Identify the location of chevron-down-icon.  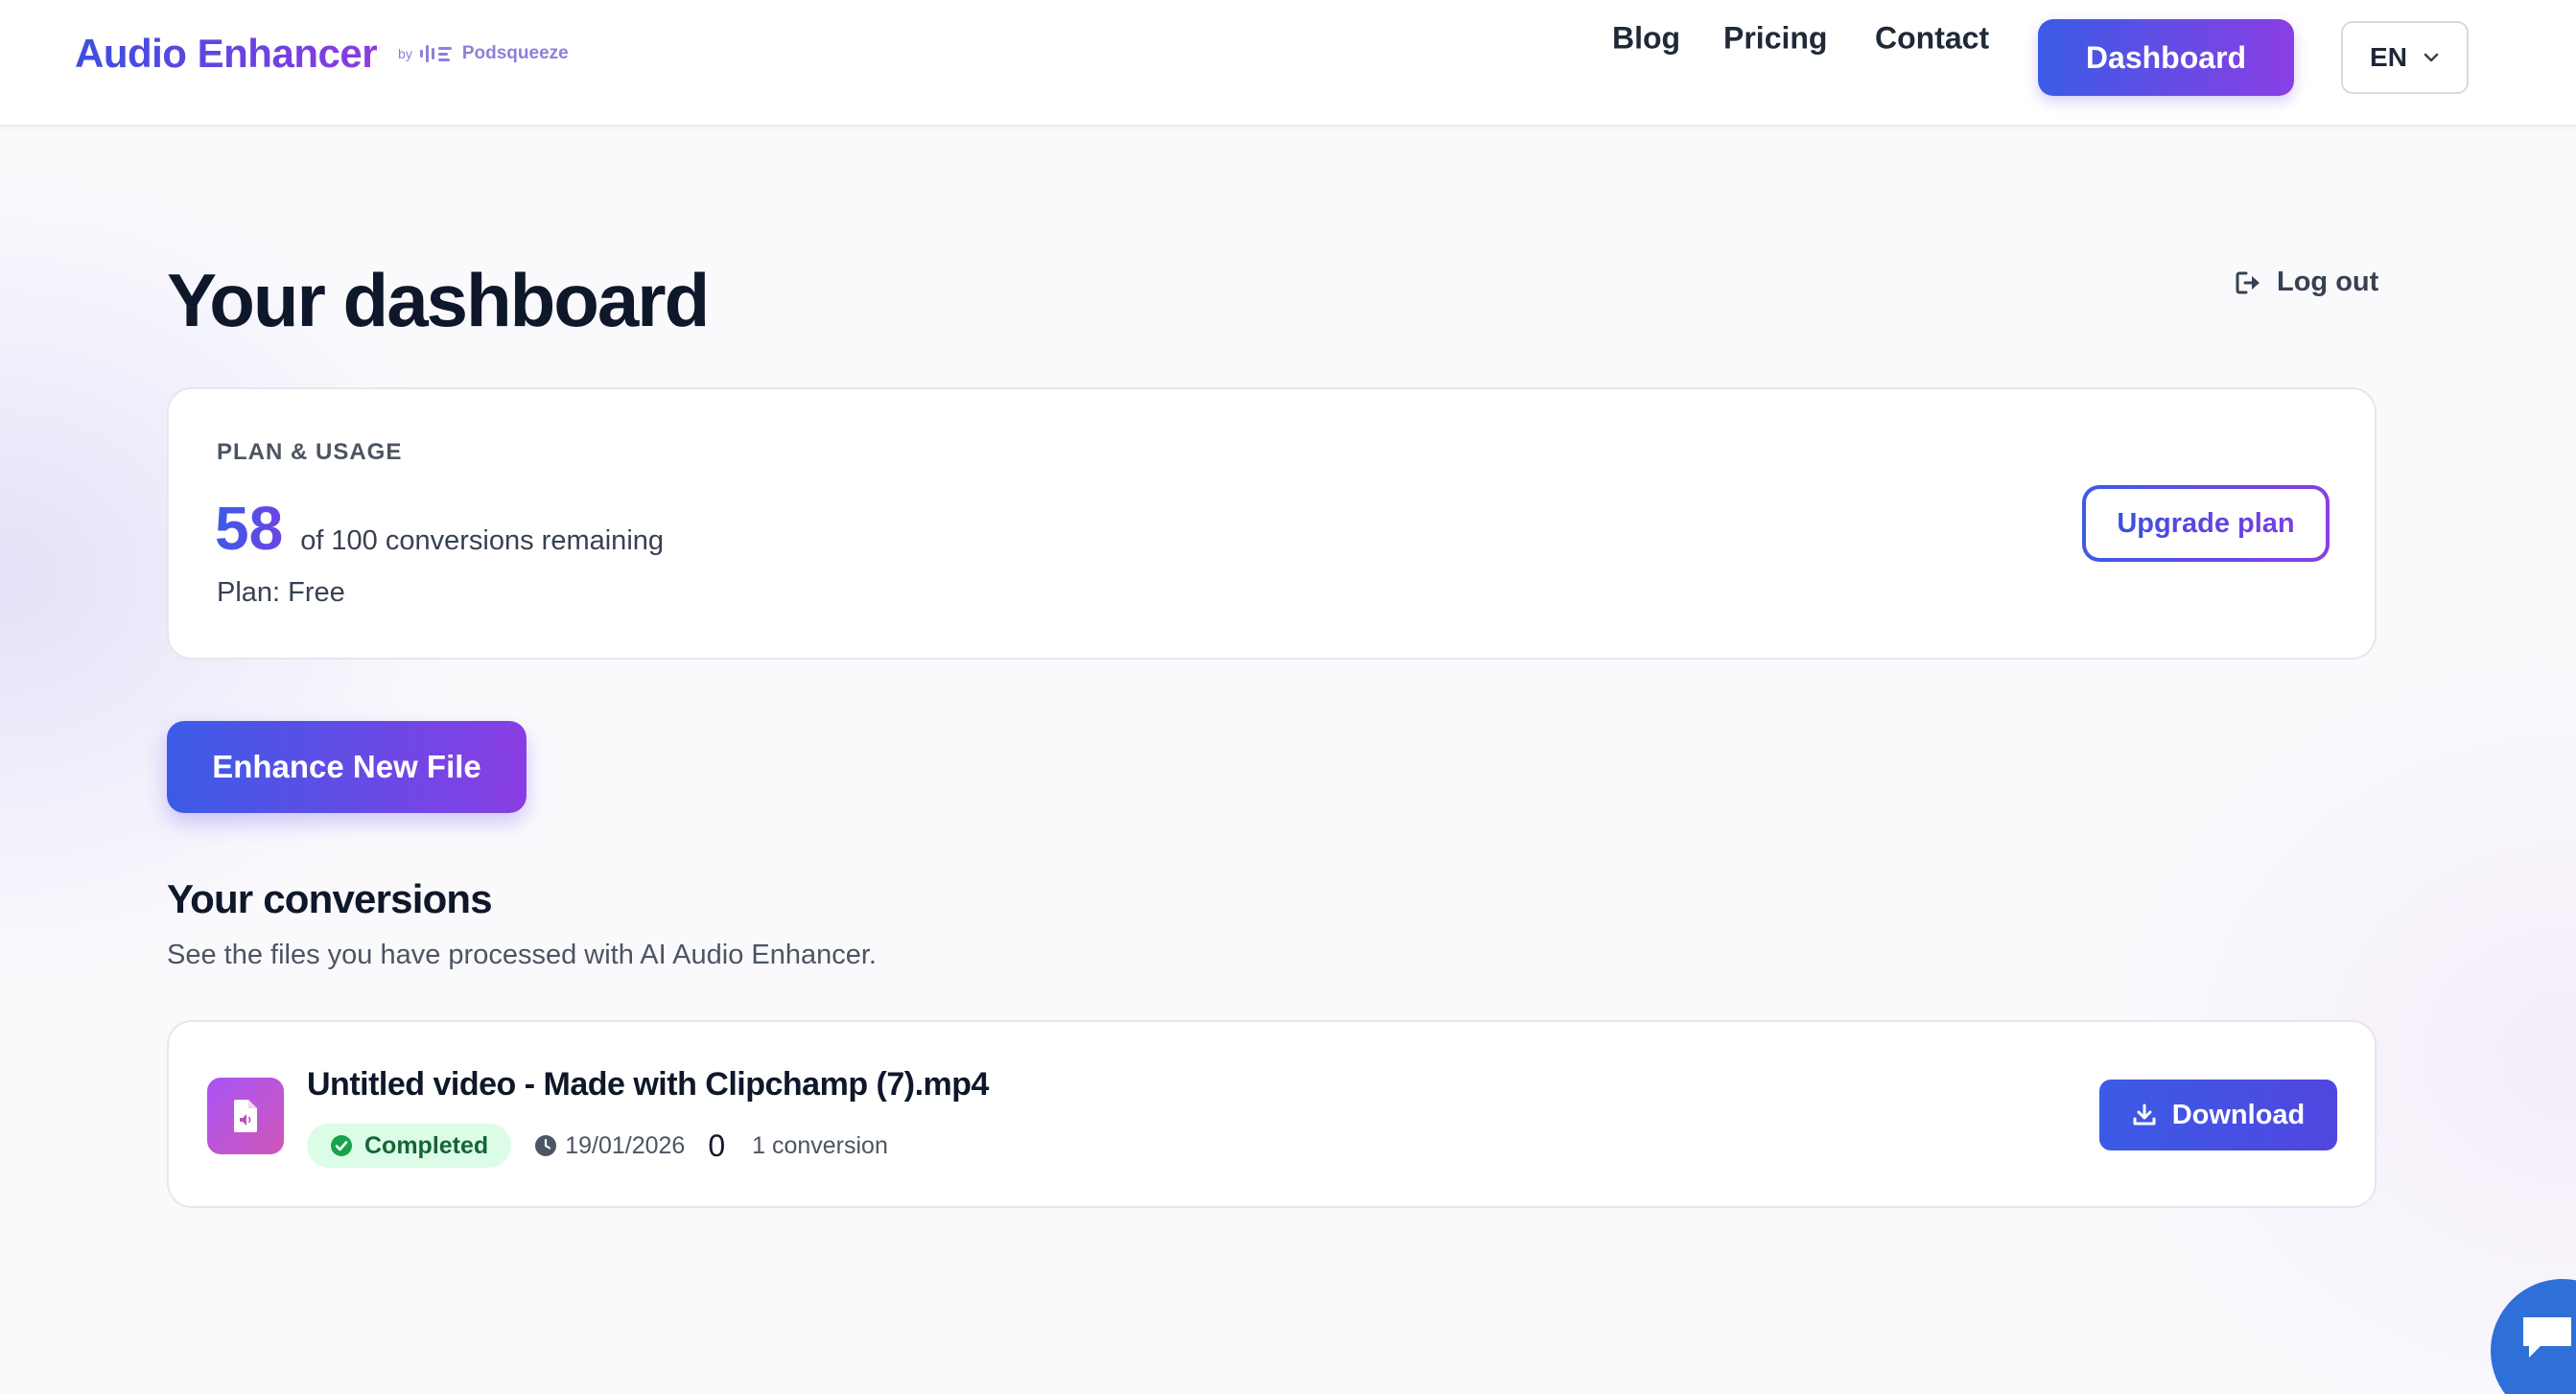
(2431, 57).